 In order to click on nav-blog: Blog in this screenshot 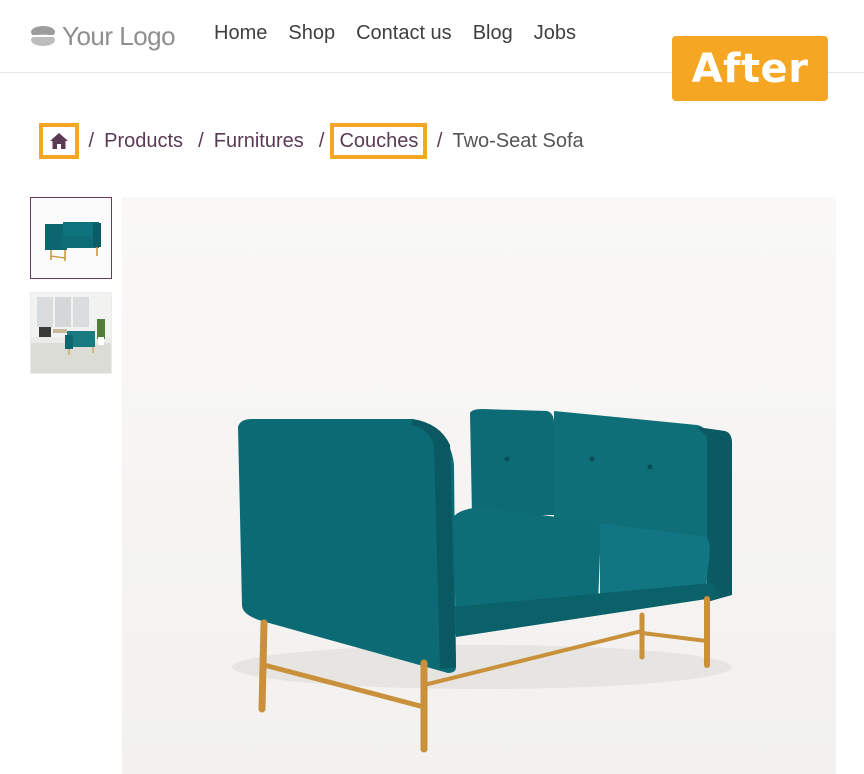, I will do `click(493, 33)`.